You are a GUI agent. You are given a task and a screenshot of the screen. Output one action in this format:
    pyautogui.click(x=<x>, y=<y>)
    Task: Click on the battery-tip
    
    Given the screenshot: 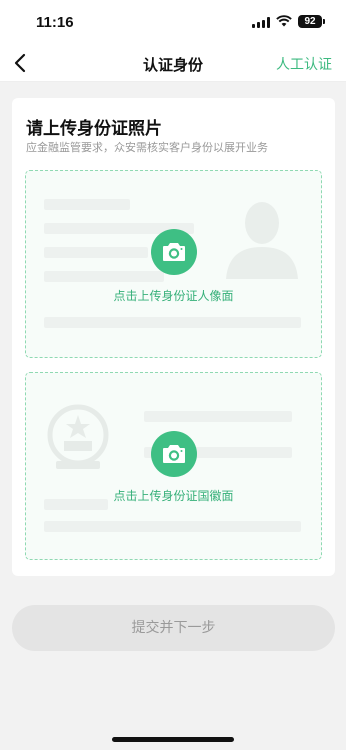 What is the action you would take?
    pyautogui.click(x=324, y=21)
    